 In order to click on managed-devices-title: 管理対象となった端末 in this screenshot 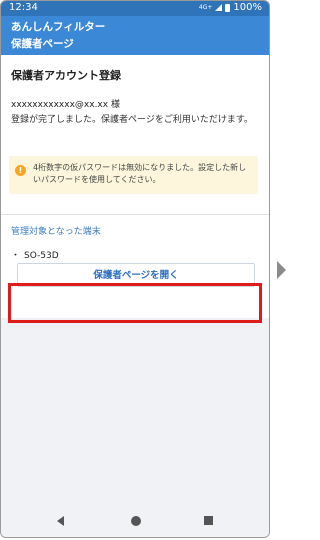, I will do `click(56, 232)`.